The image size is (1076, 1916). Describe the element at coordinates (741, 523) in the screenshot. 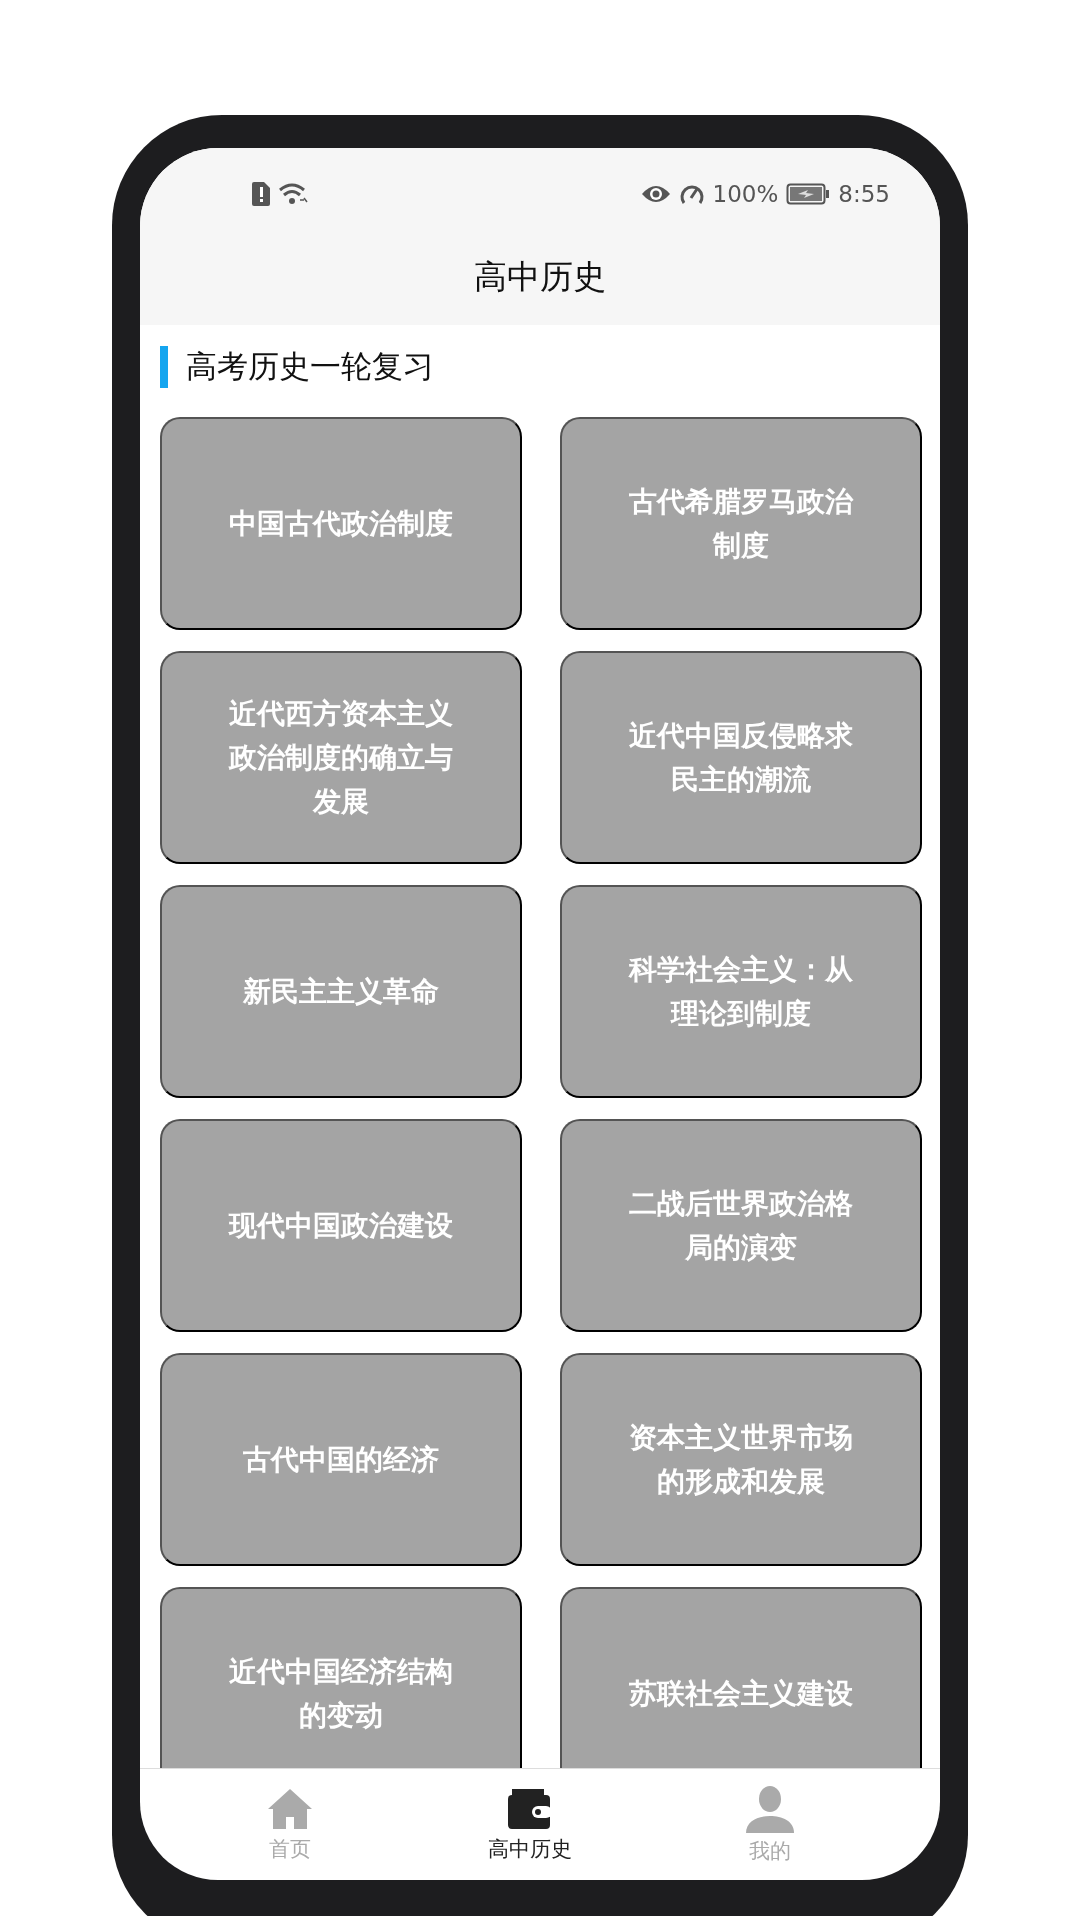

I see `topic-card: 古代希腊罗马政治制度` at that location.